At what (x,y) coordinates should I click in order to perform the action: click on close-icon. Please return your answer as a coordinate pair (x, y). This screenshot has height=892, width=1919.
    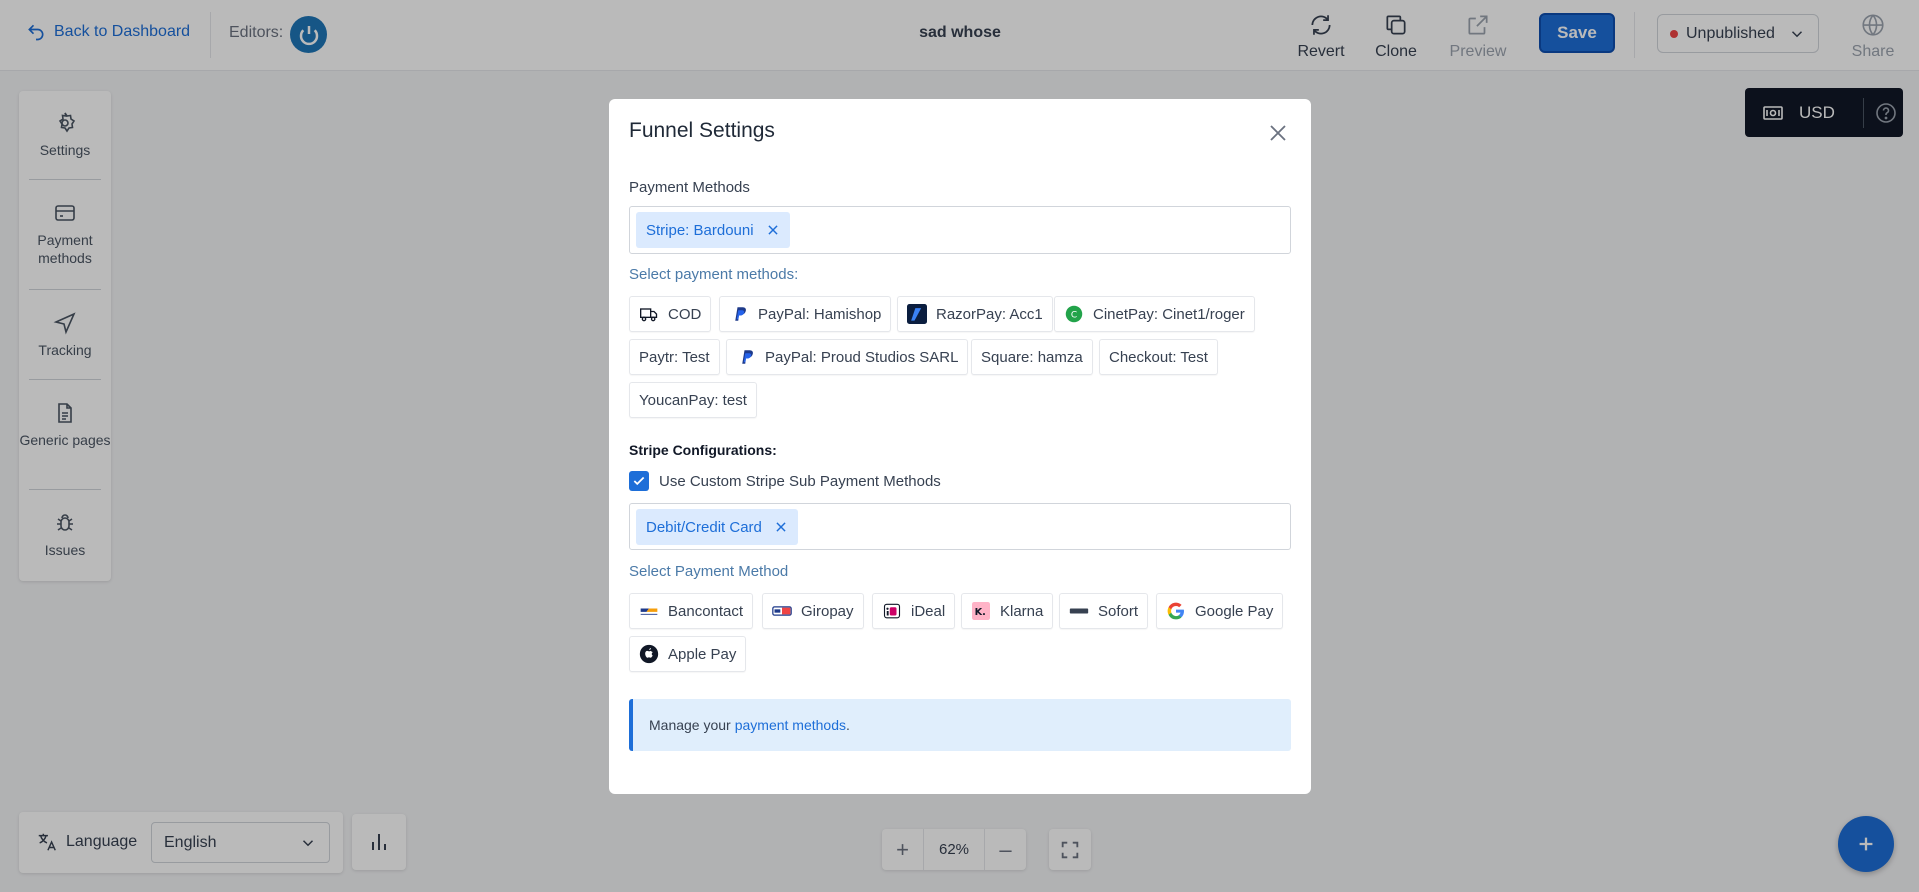
    Looking at the image, I should click on (1278, 133).